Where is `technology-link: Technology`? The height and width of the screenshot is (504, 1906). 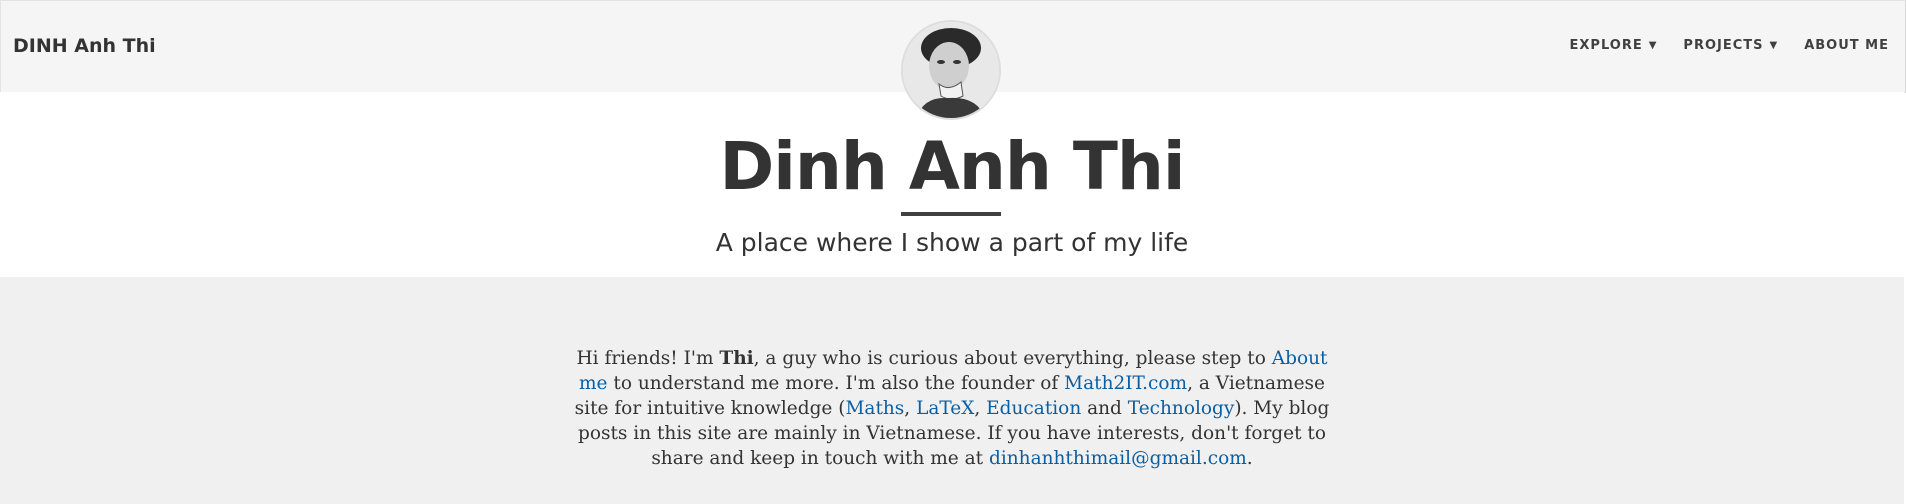 technology-link: Technology is located at coordinates (1181, 408).